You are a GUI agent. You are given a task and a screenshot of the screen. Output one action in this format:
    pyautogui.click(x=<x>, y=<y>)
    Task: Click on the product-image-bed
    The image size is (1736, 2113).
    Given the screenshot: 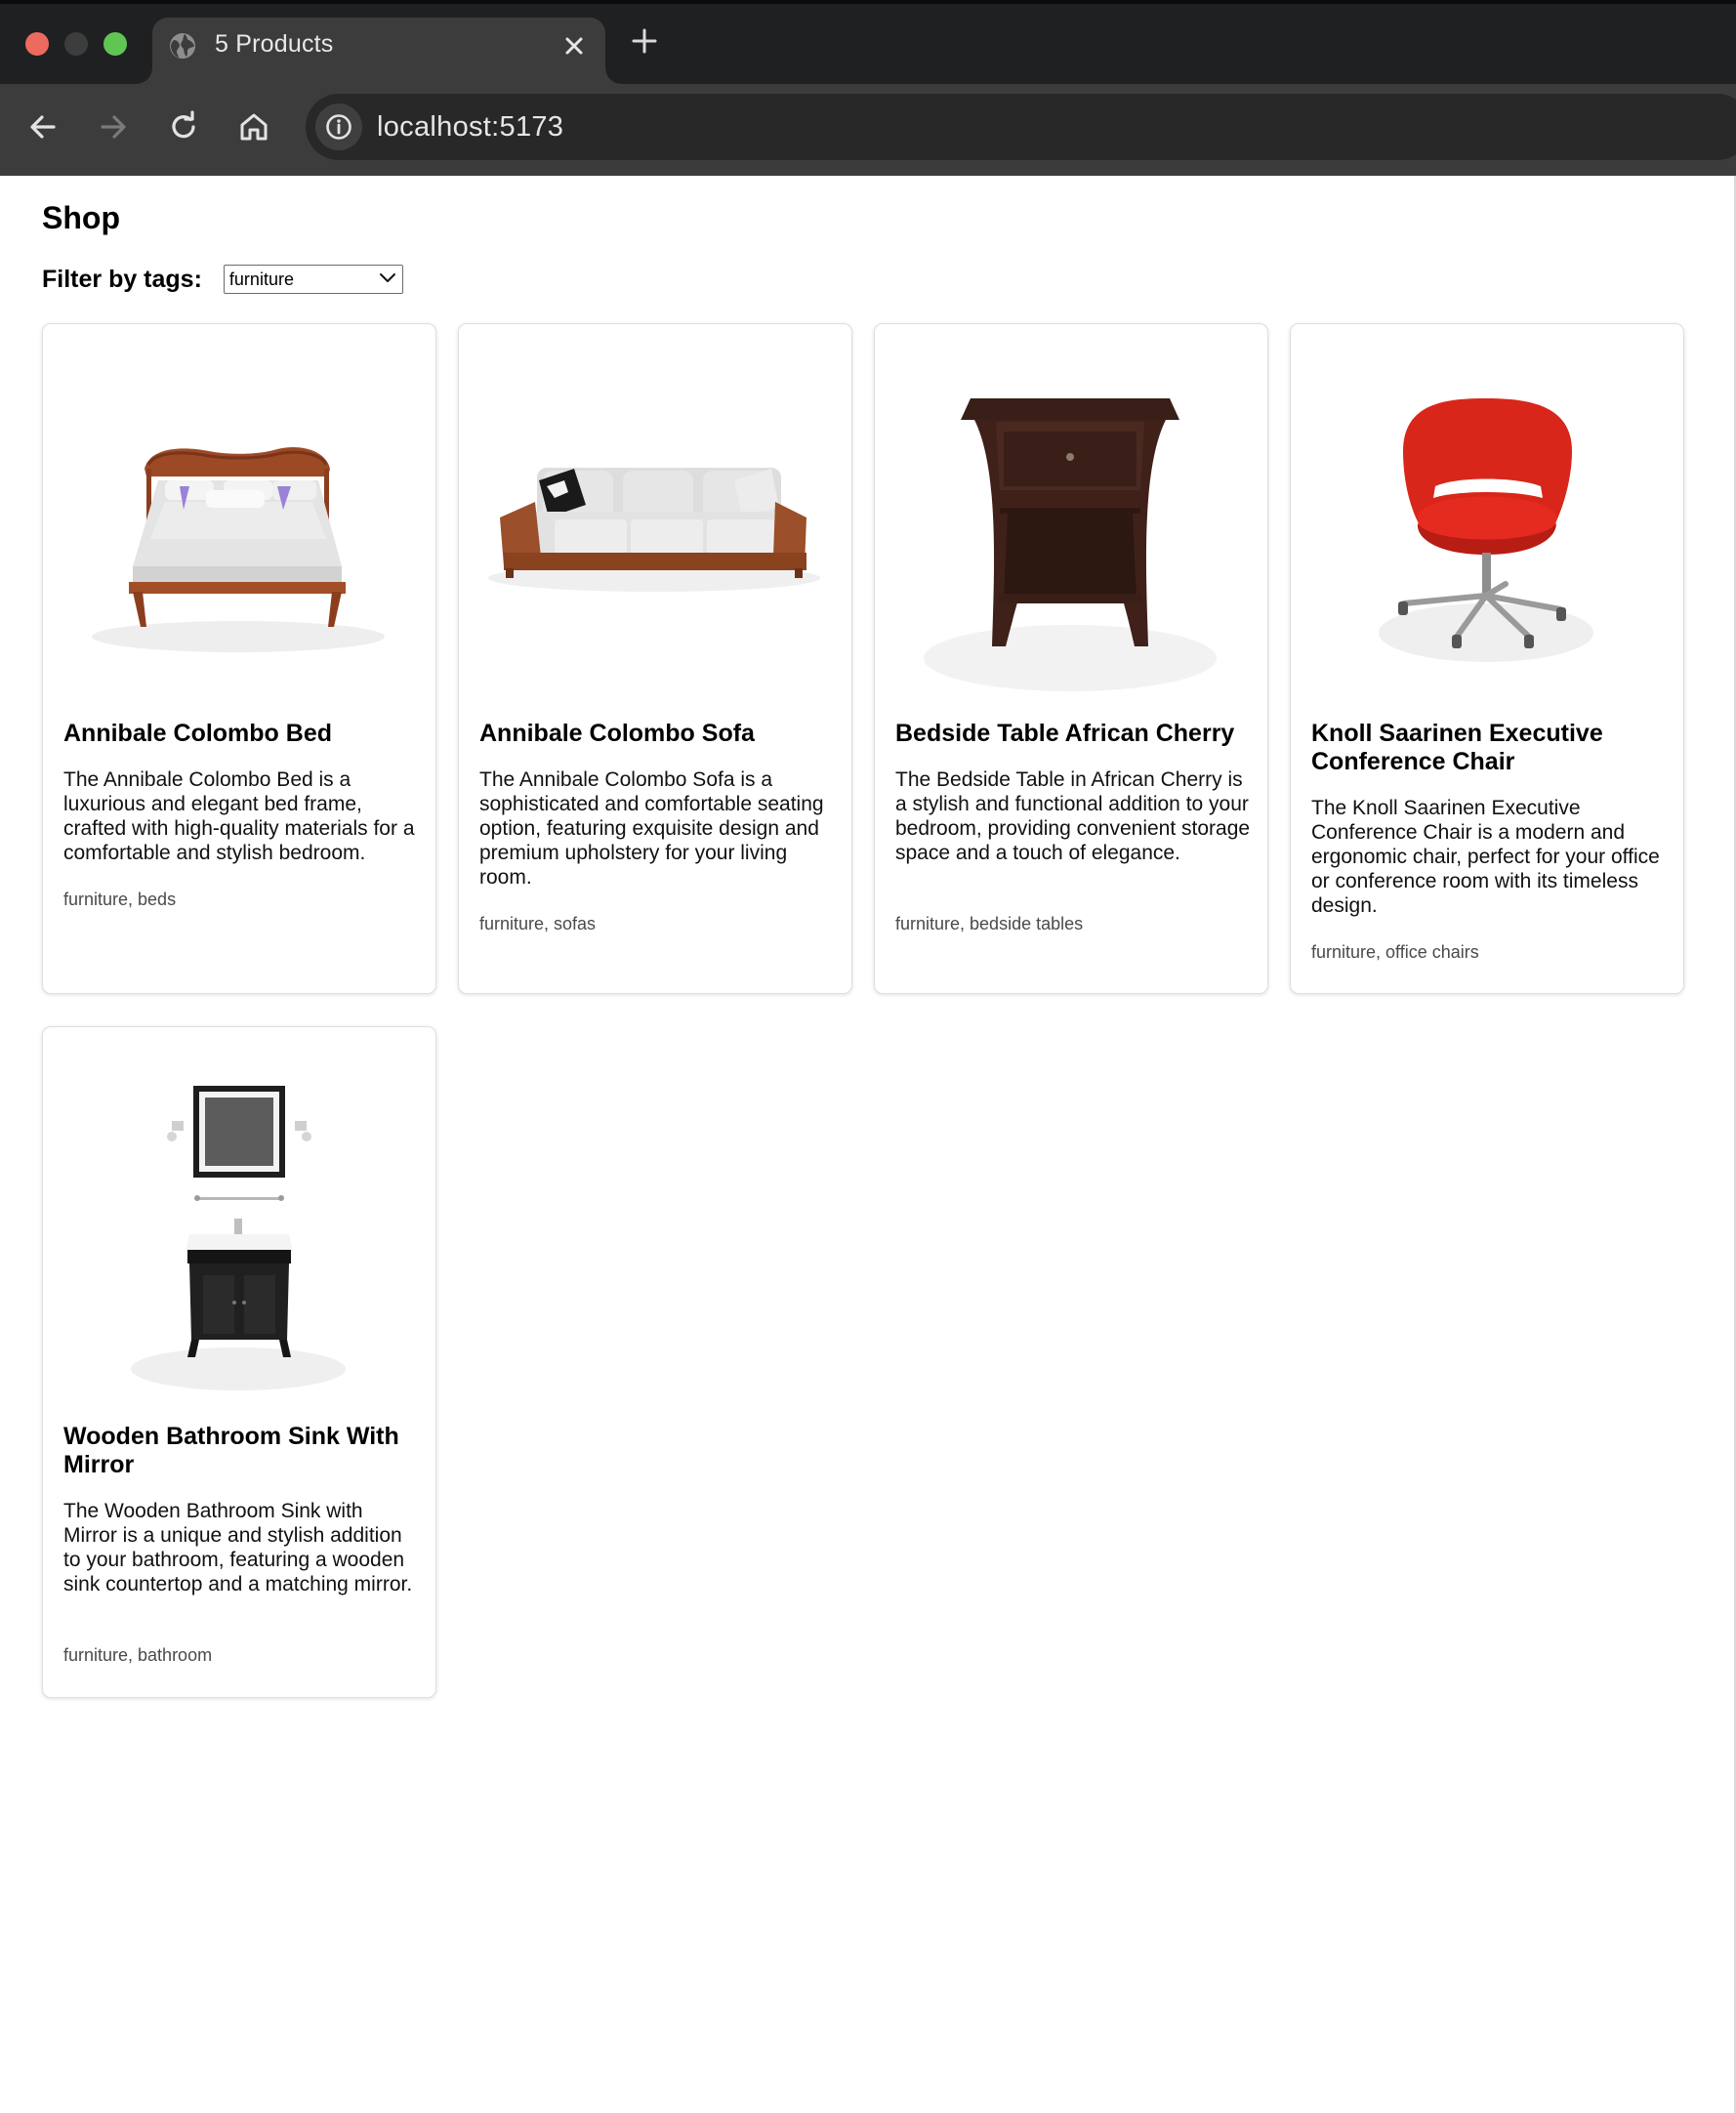 What is the action you would take?
    pyautogui.click(x=238, y=549)
    